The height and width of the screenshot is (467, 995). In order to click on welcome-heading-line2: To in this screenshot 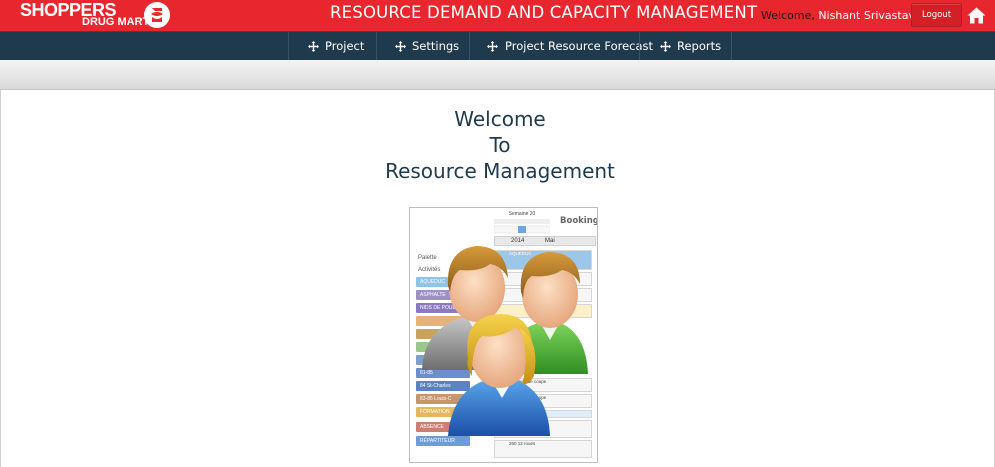, I will do `click(500, 145)`.